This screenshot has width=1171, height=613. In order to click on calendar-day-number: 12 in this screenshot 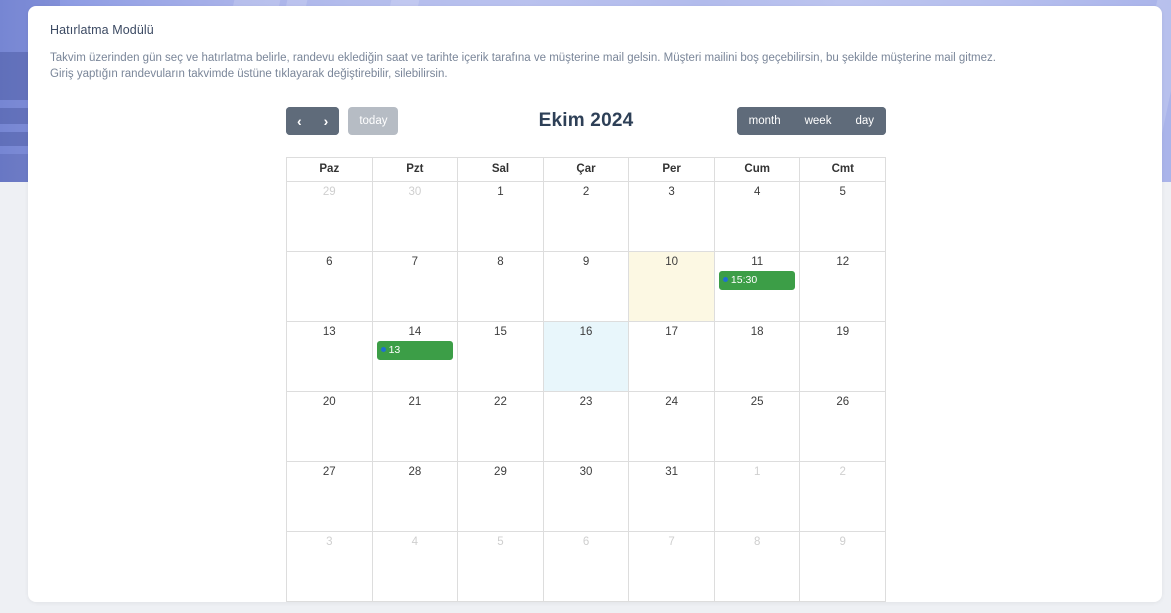, I will do `click(843, 262)`.